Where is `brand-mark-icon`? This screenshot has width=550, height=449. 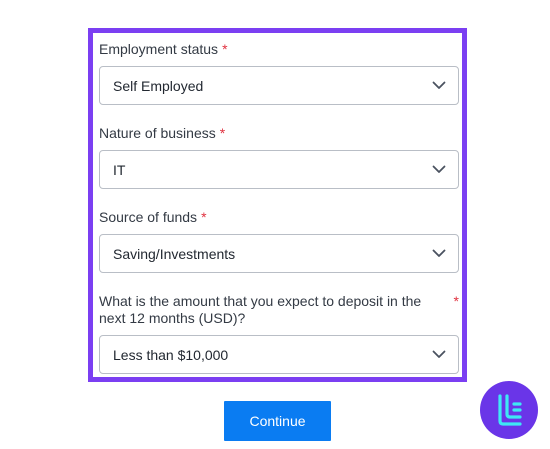 brand-mark-icon is located at coordinates (510, 410).